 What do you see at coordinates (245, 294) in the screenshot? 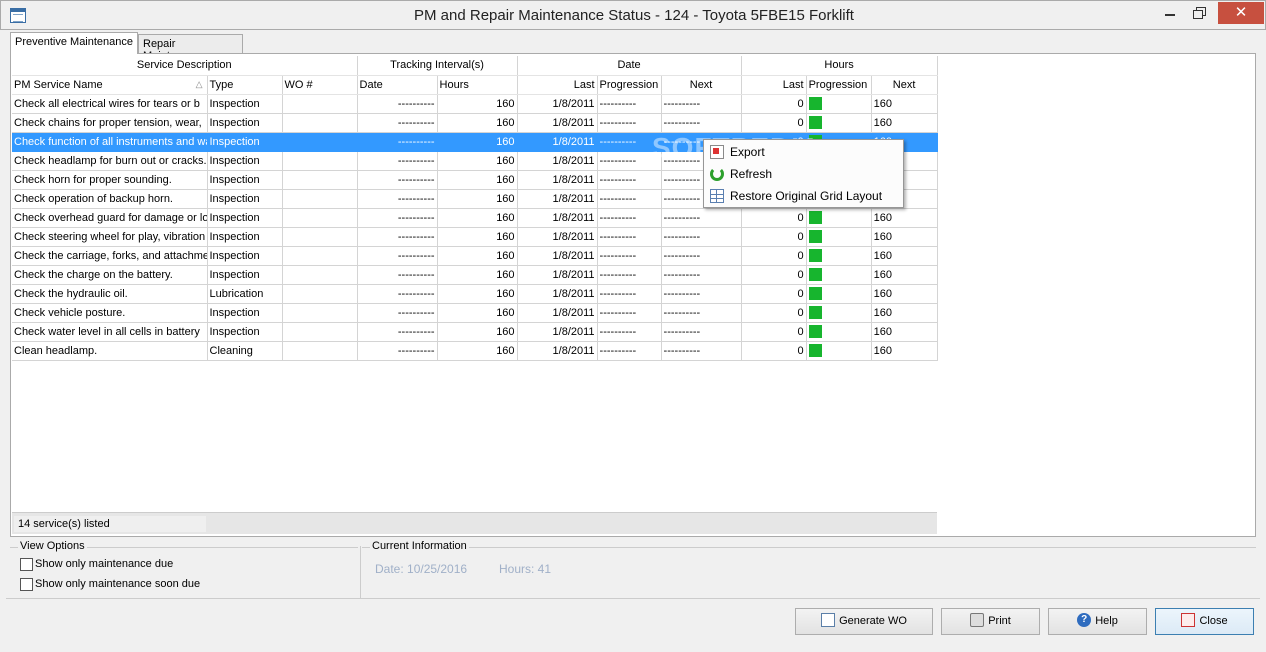
I see `cell-type: Lubrication` at bounding box center [245, 294].